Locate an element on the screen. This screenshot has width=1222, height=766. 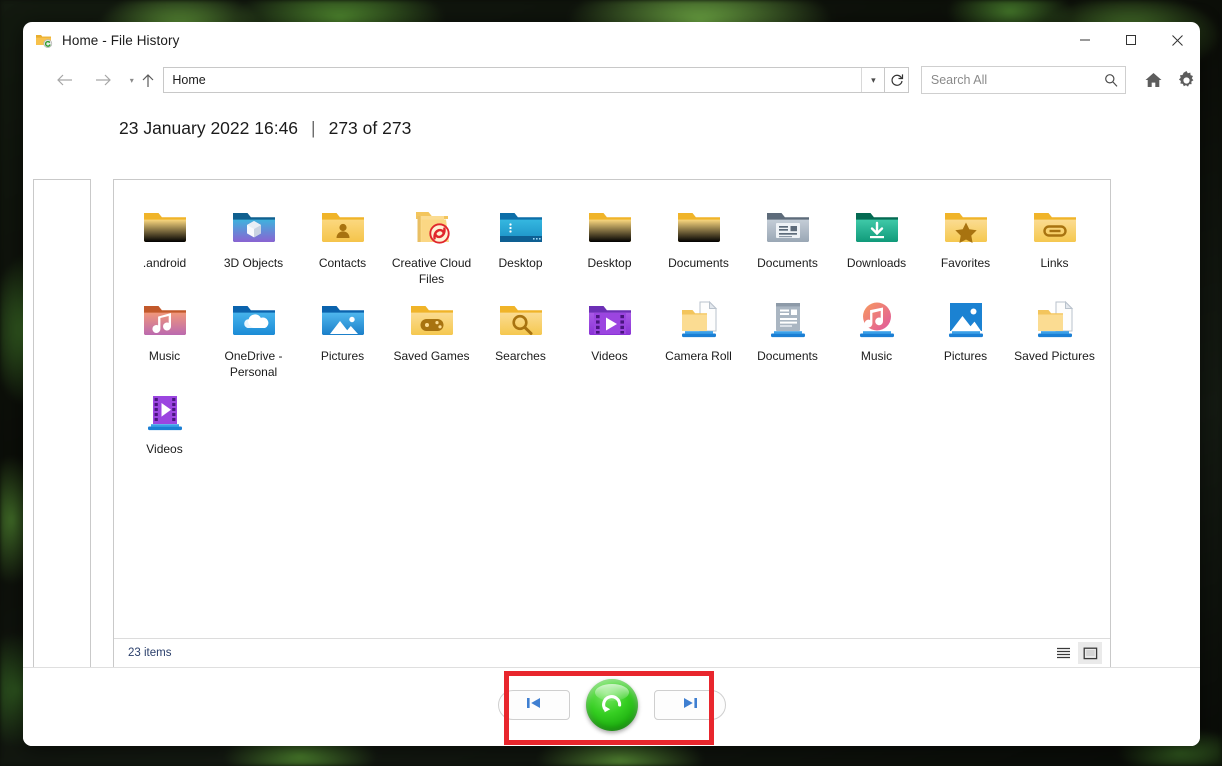
window-controls is located at coordinates (1131, 40).